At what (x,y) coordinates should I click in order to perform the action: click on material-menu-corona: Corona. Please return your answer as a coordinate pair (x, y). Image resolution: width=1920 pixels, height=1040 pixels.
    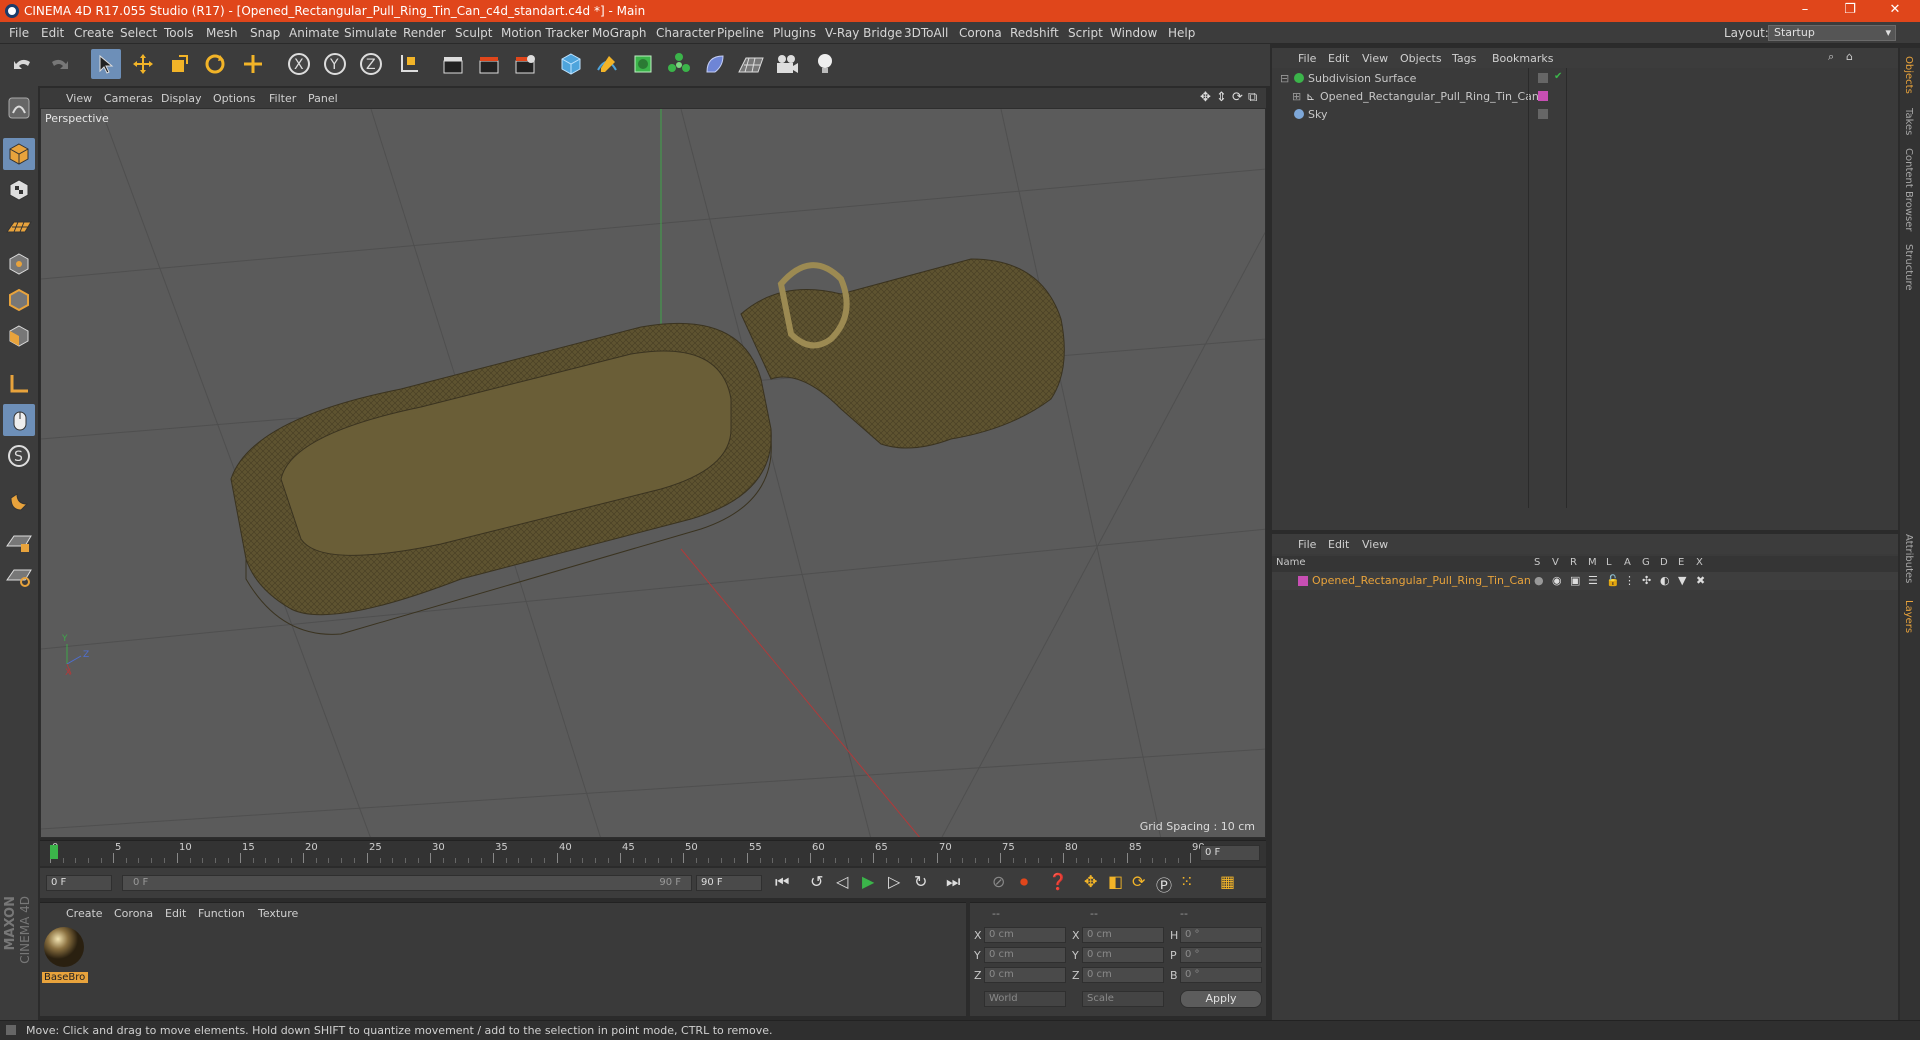
    Looking at the image, I should click on (133, 913).